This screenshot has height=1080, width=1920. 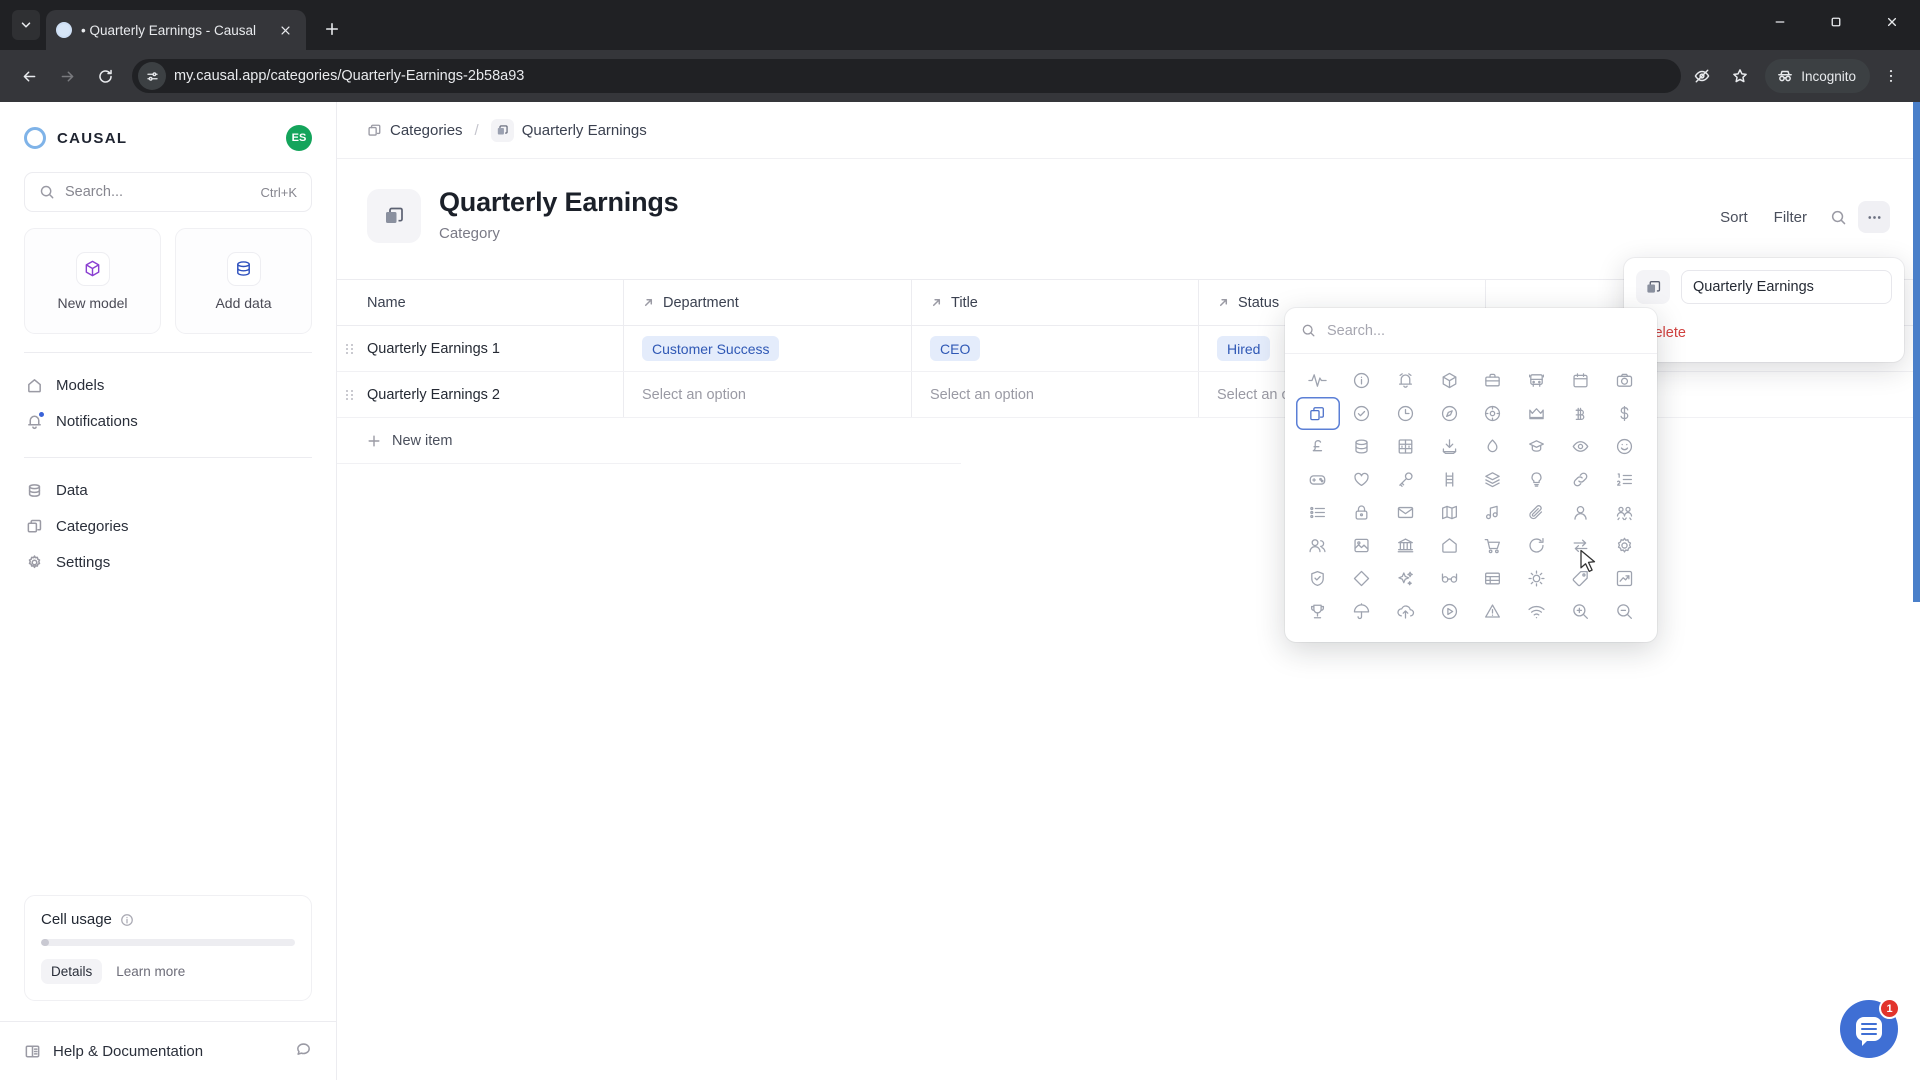 I want to click on icon-option-layers, so click(x=1493, y=479).